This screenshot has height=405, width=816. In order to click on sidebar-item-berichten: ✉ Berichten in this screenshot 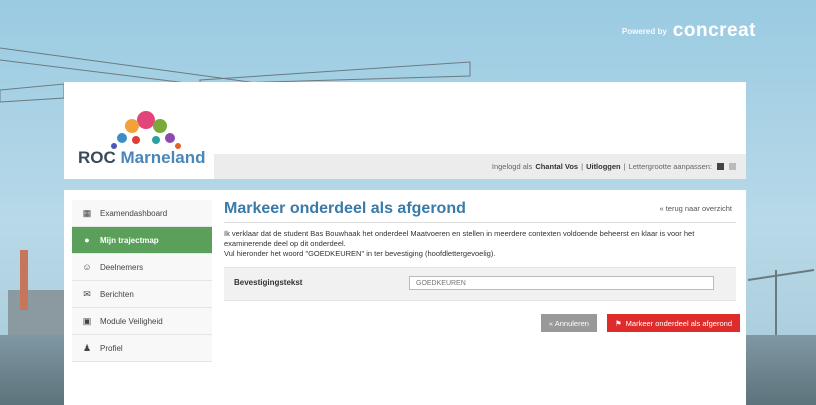, I will do `click(142, 294)`.